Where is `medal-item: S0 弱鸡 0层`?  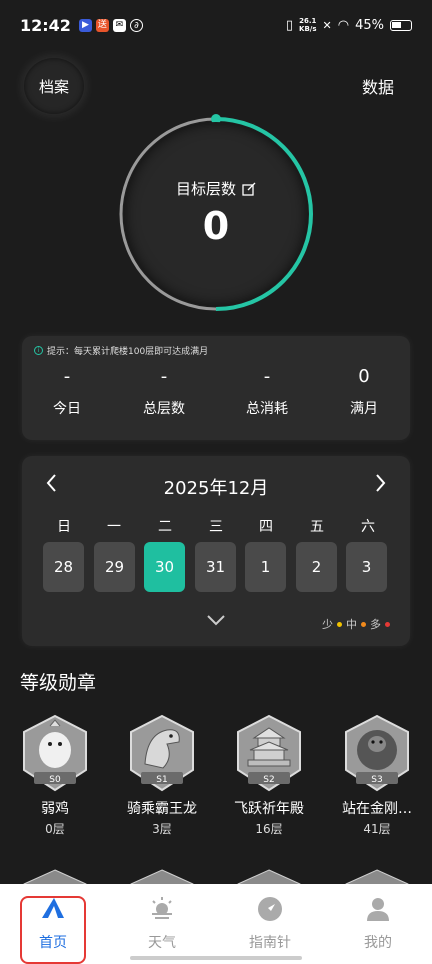
medal-item: S0 弱鸡 0层 is located at coordinates (55, 775).